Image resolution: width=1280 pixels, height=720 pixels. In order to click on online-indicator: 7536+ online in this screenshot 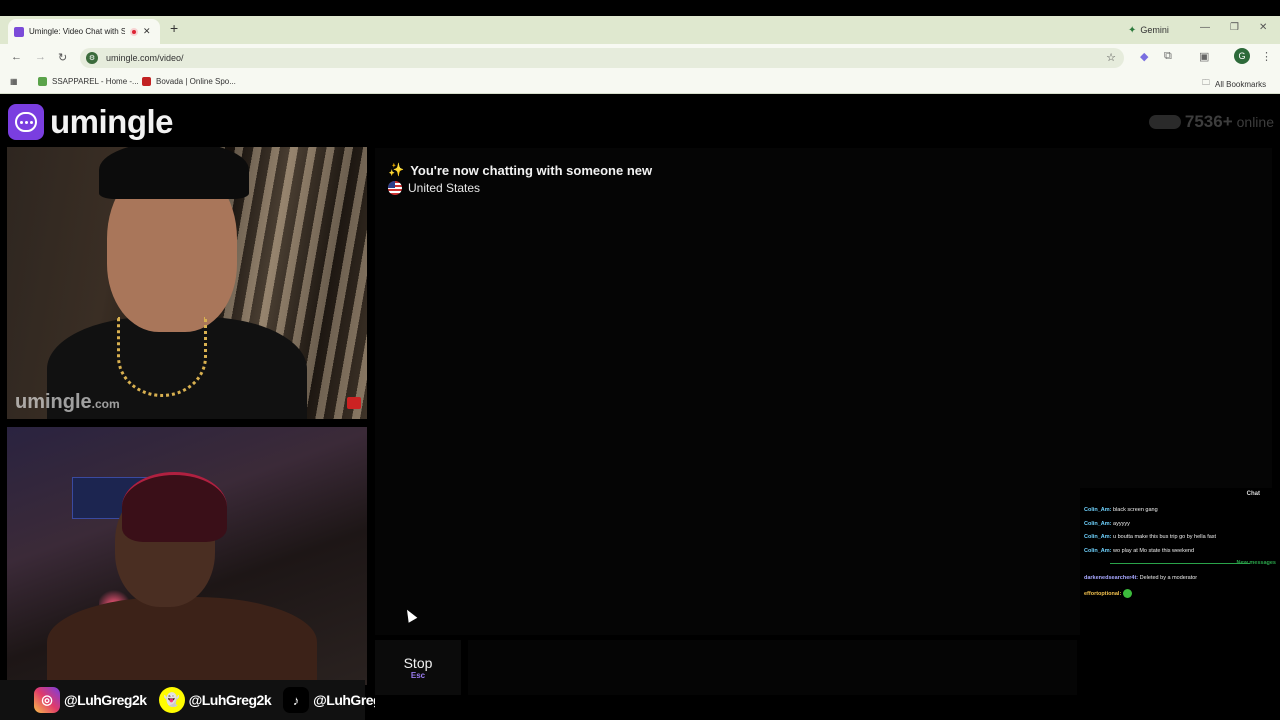, I will do `click(1211, 122)`.